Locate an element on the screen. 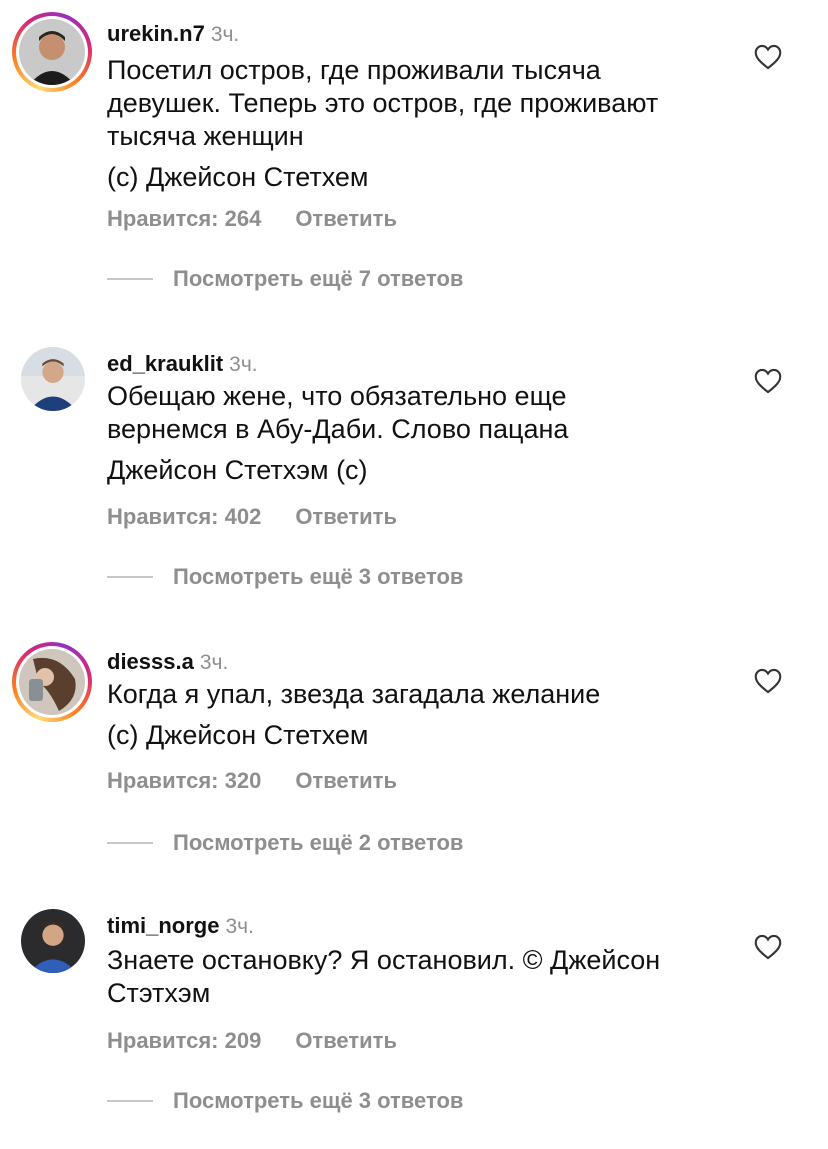 The height and width of the screenshot is (1149, 828). view-replies-button: Посмотреть ещё 7 ответов is located at coordinates (285, 279).